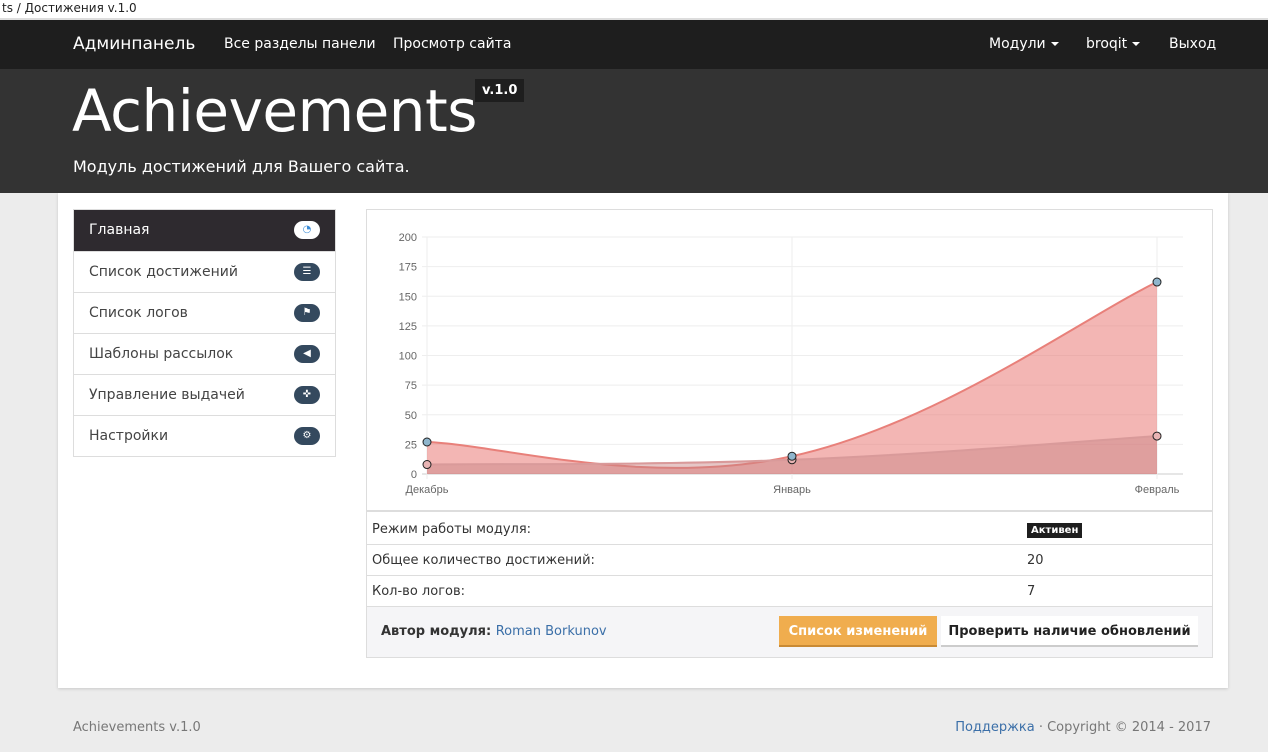  What do you see at coordinates (483, 560) in the screenshot?
I see `stat-label: Общее количество достижений:` at bounding box center [483, 560].